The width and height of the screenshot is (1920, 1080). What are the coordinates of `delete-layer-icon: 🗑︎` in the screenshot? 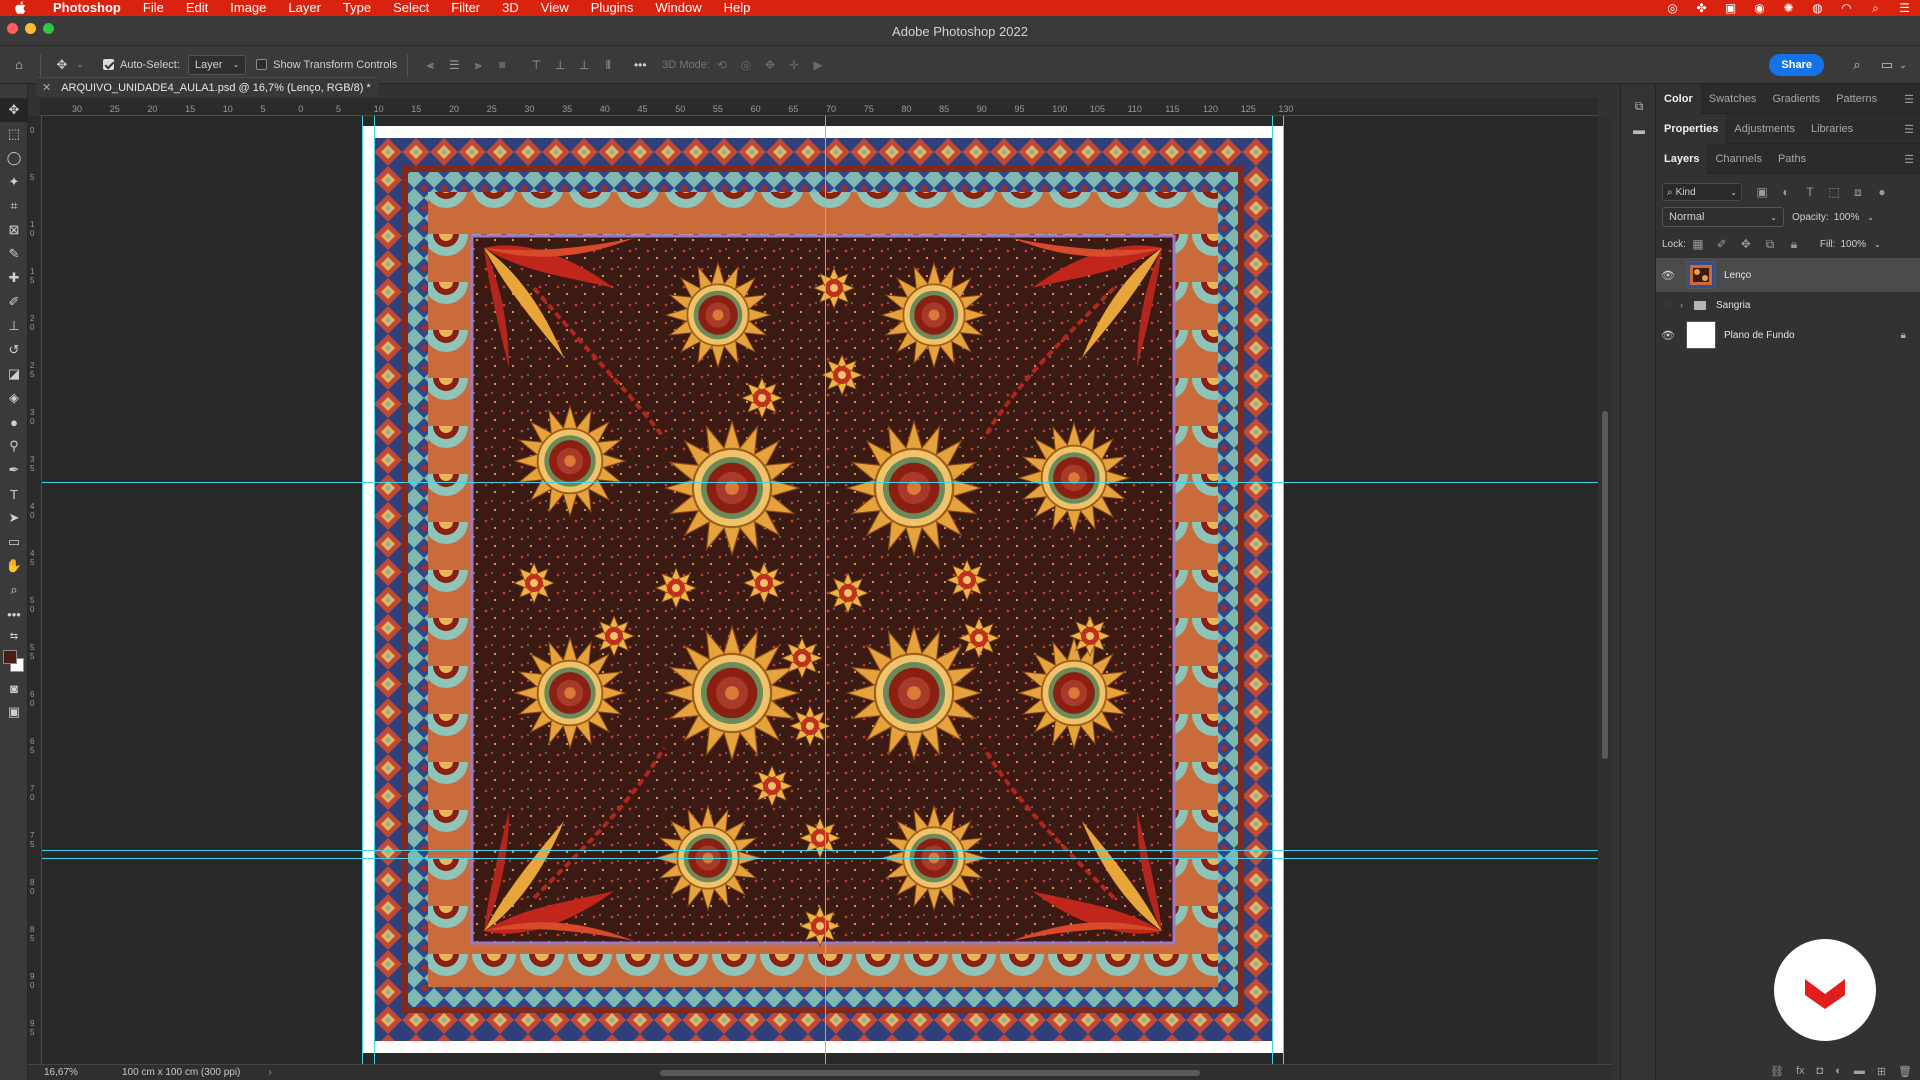 It's located at (1905, 1071).